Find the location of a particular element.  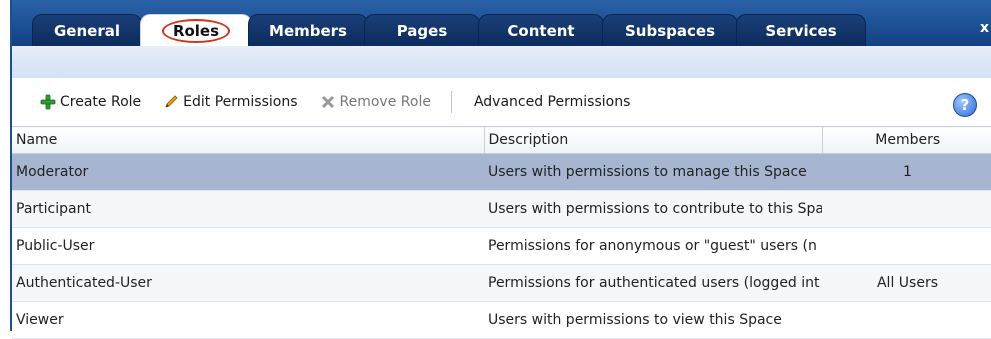

column-header-members: Members is located at coordinates (906, 140).